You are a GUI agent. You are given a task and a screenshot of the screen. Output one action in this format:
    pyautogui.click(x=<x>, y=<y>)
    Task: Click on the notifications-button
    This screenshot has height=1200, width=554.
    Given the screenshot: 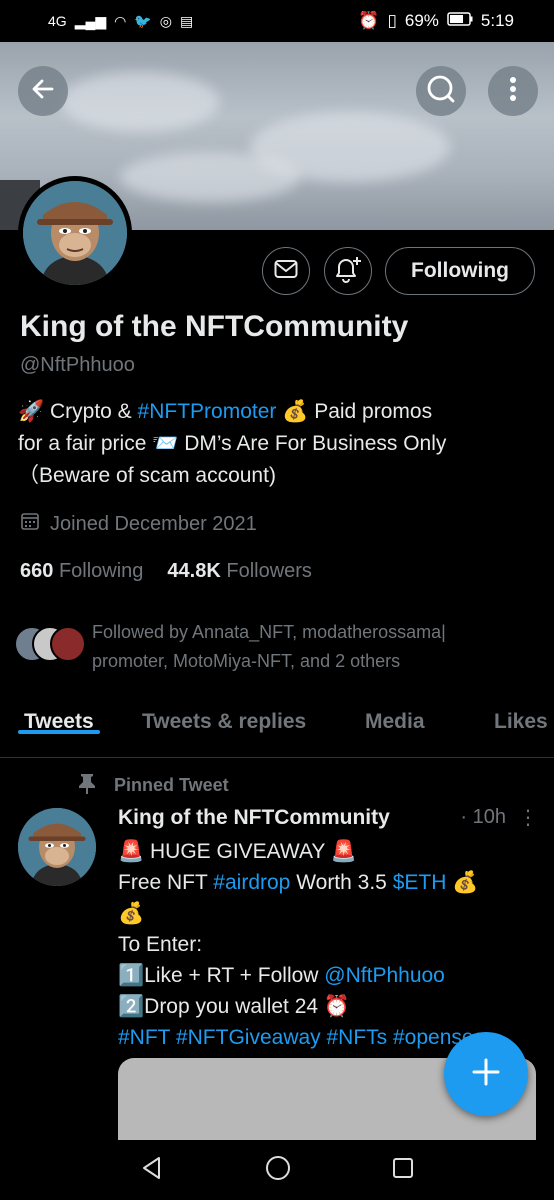 What is the action you would take?
    pyautogui.click(x=348, y=271)
    